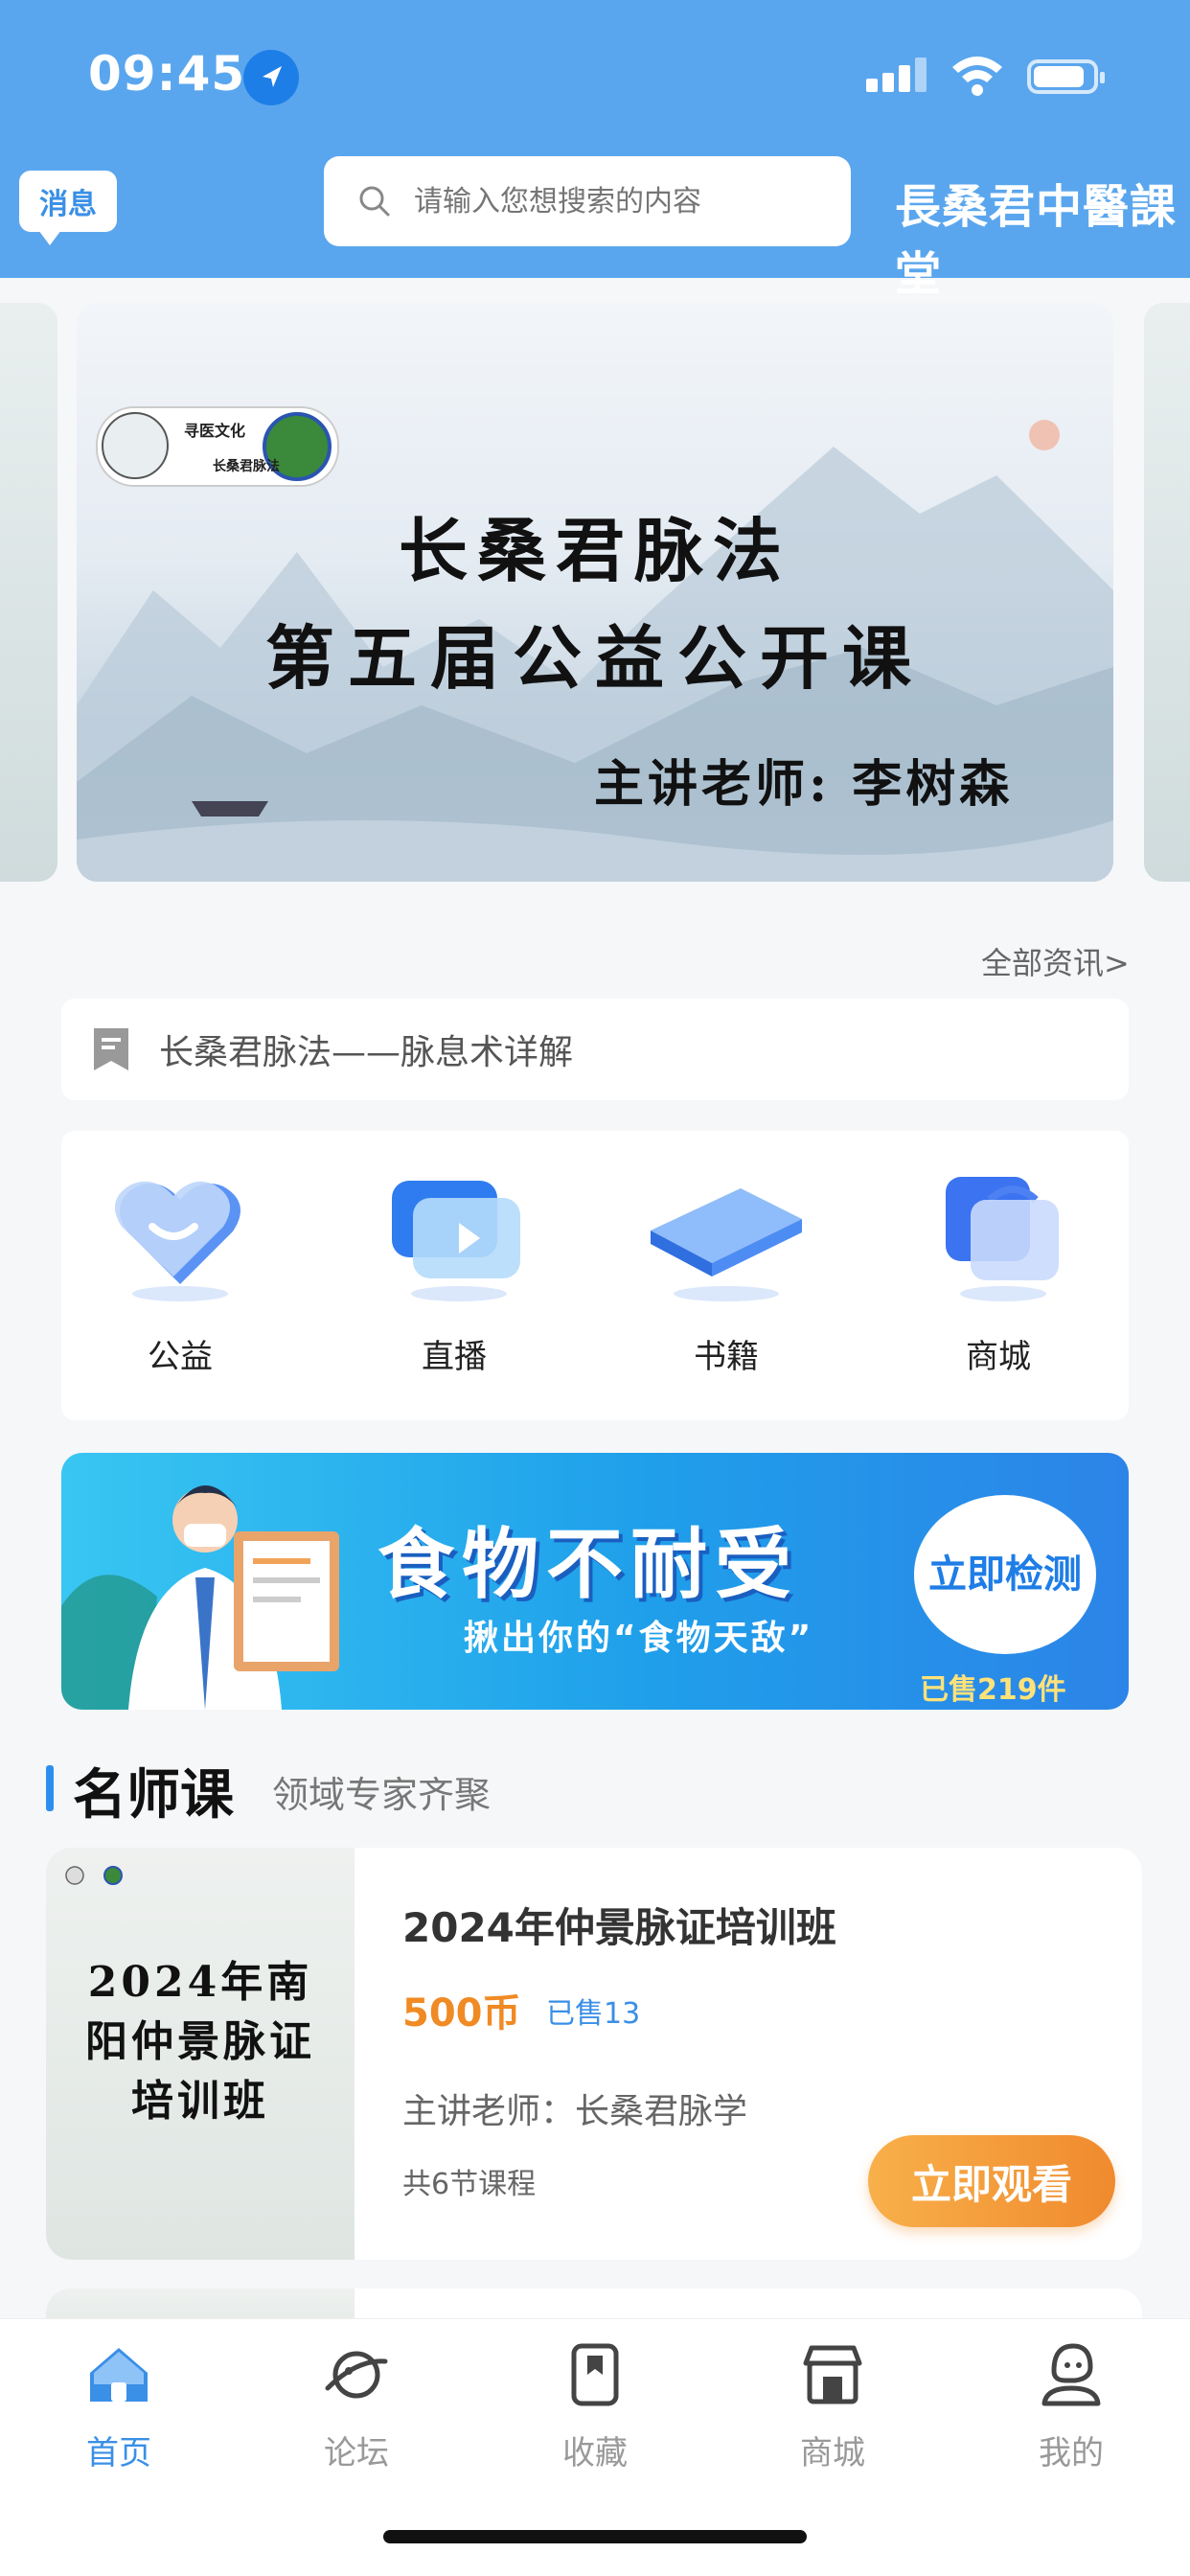  Describe the element at coordinates (382, 1795) in the screenshot. I see `section-subtitle: 领域专家齐聚` at that location.